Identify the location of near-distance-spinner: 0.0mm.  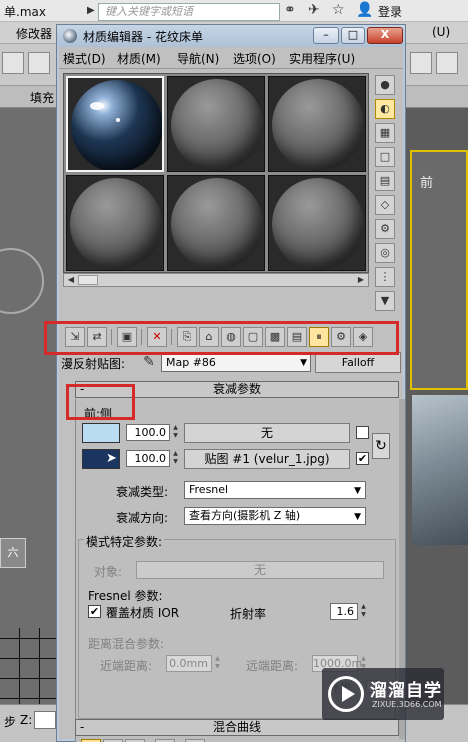
(189, 663).